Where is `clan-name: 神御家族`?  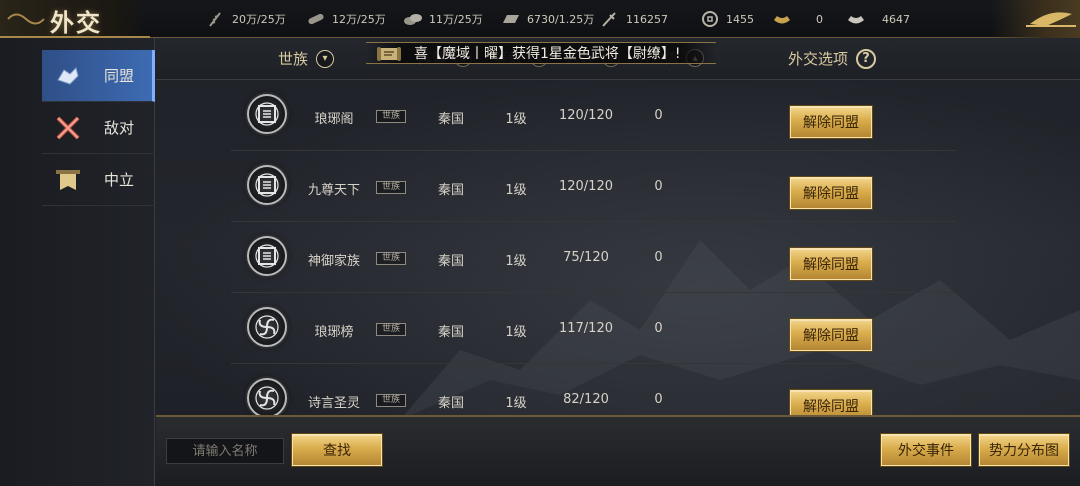
clan-name: 神御家族 is located at coordinates (333, 261).